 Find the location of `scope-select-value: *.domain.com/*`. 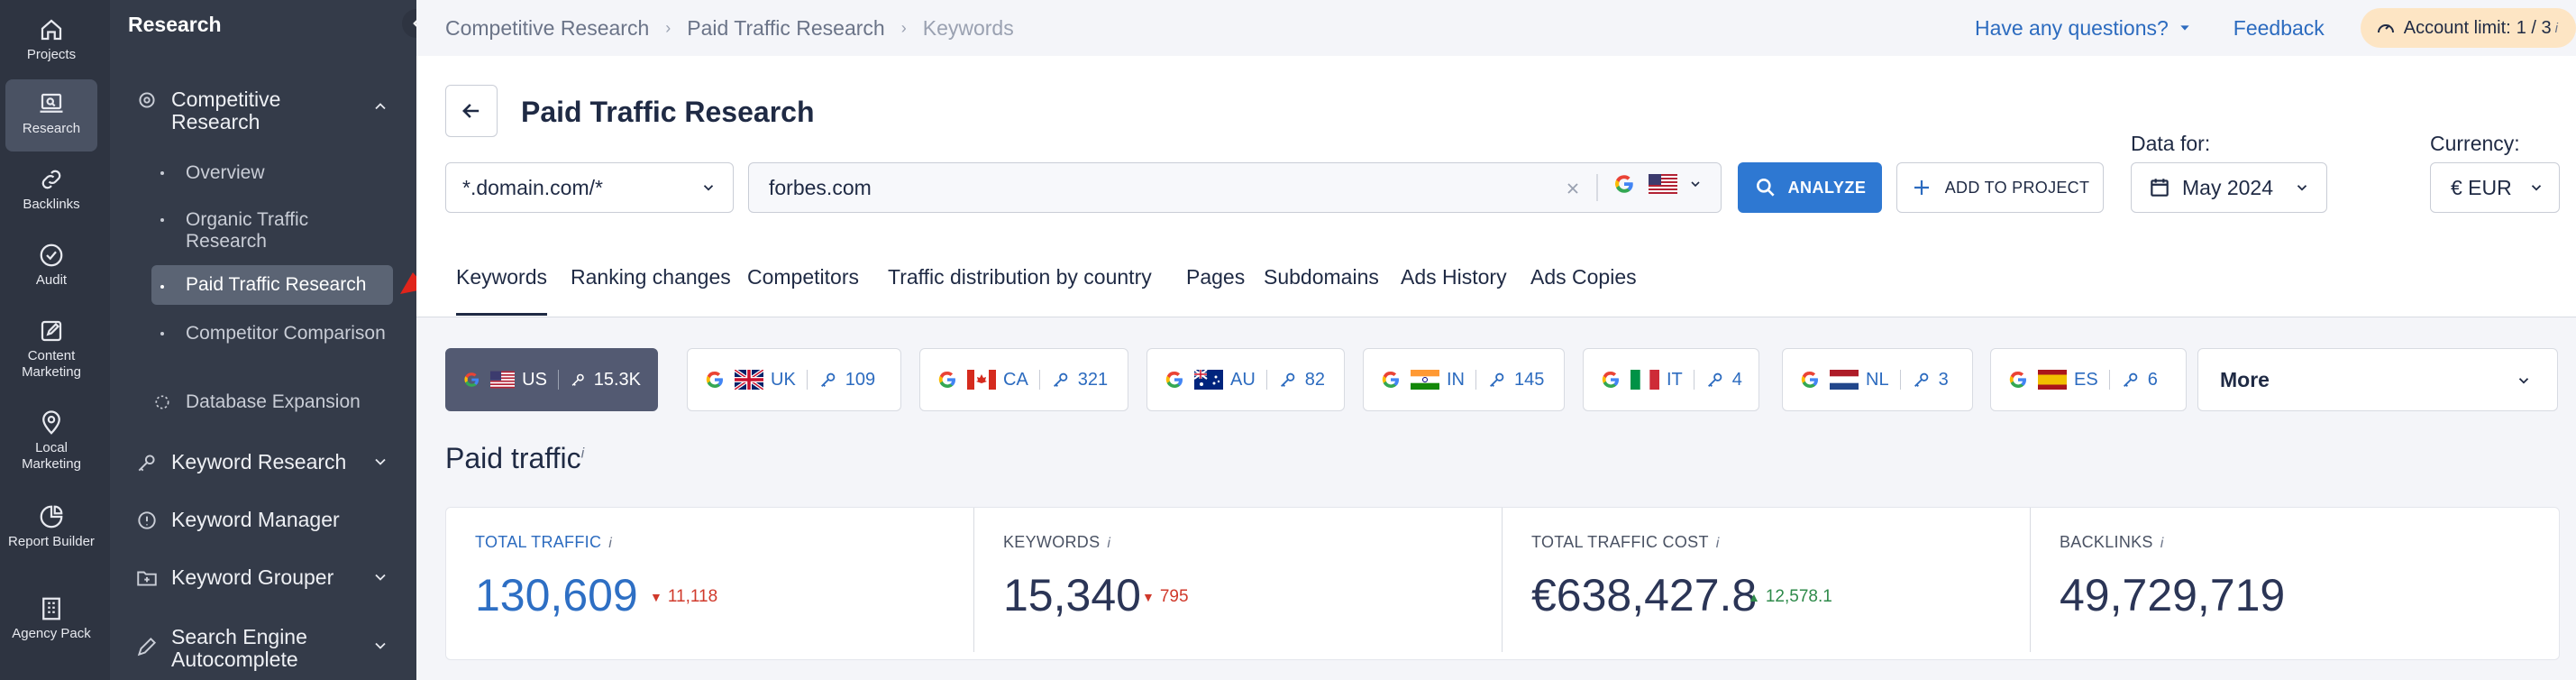

scope-select-value: *.domain.com/* is located at coordinates (532, 187).